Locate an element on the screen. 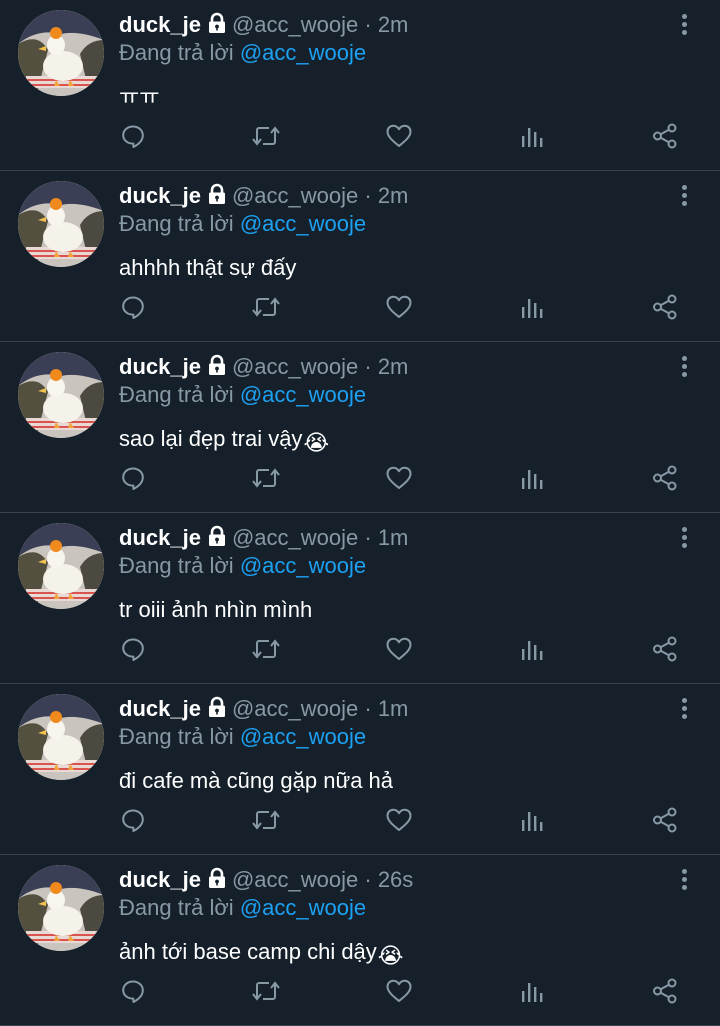 The width and height of the screenshot is (720, 1026). heart-icon is located at coordinates (399, 135).